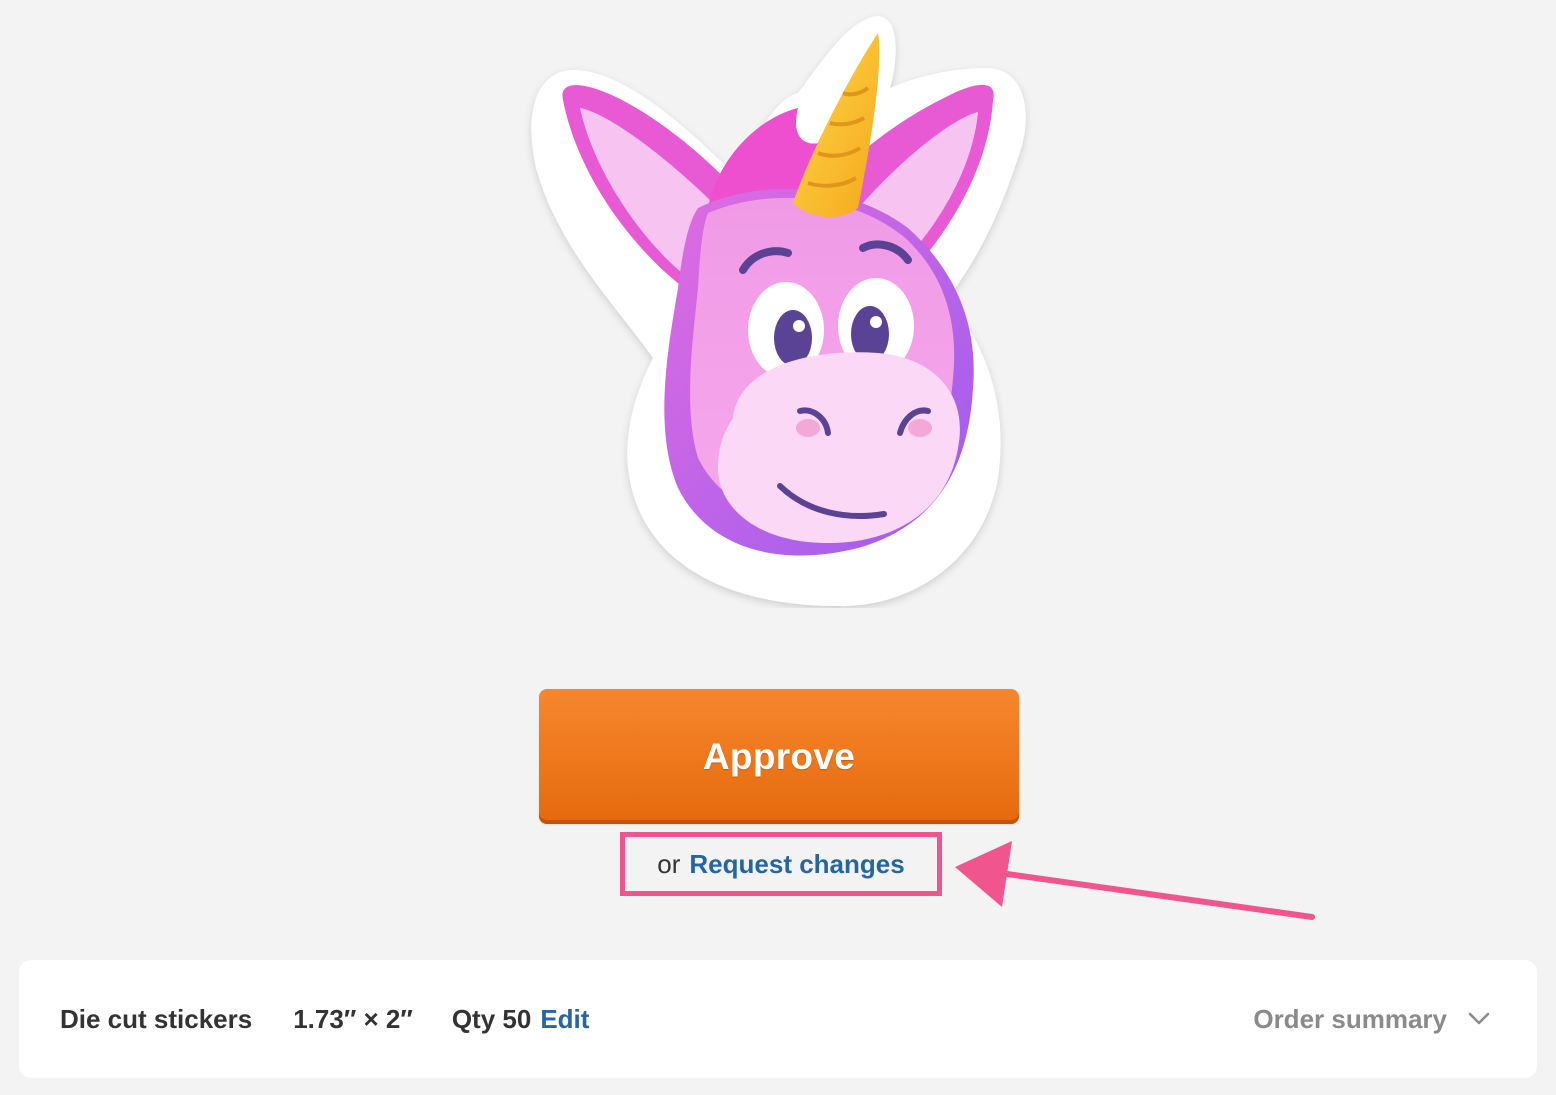  Describe the element at coordinates (796, 864) in the screenshot. I see `request-changes-link: Request changes` at that location.